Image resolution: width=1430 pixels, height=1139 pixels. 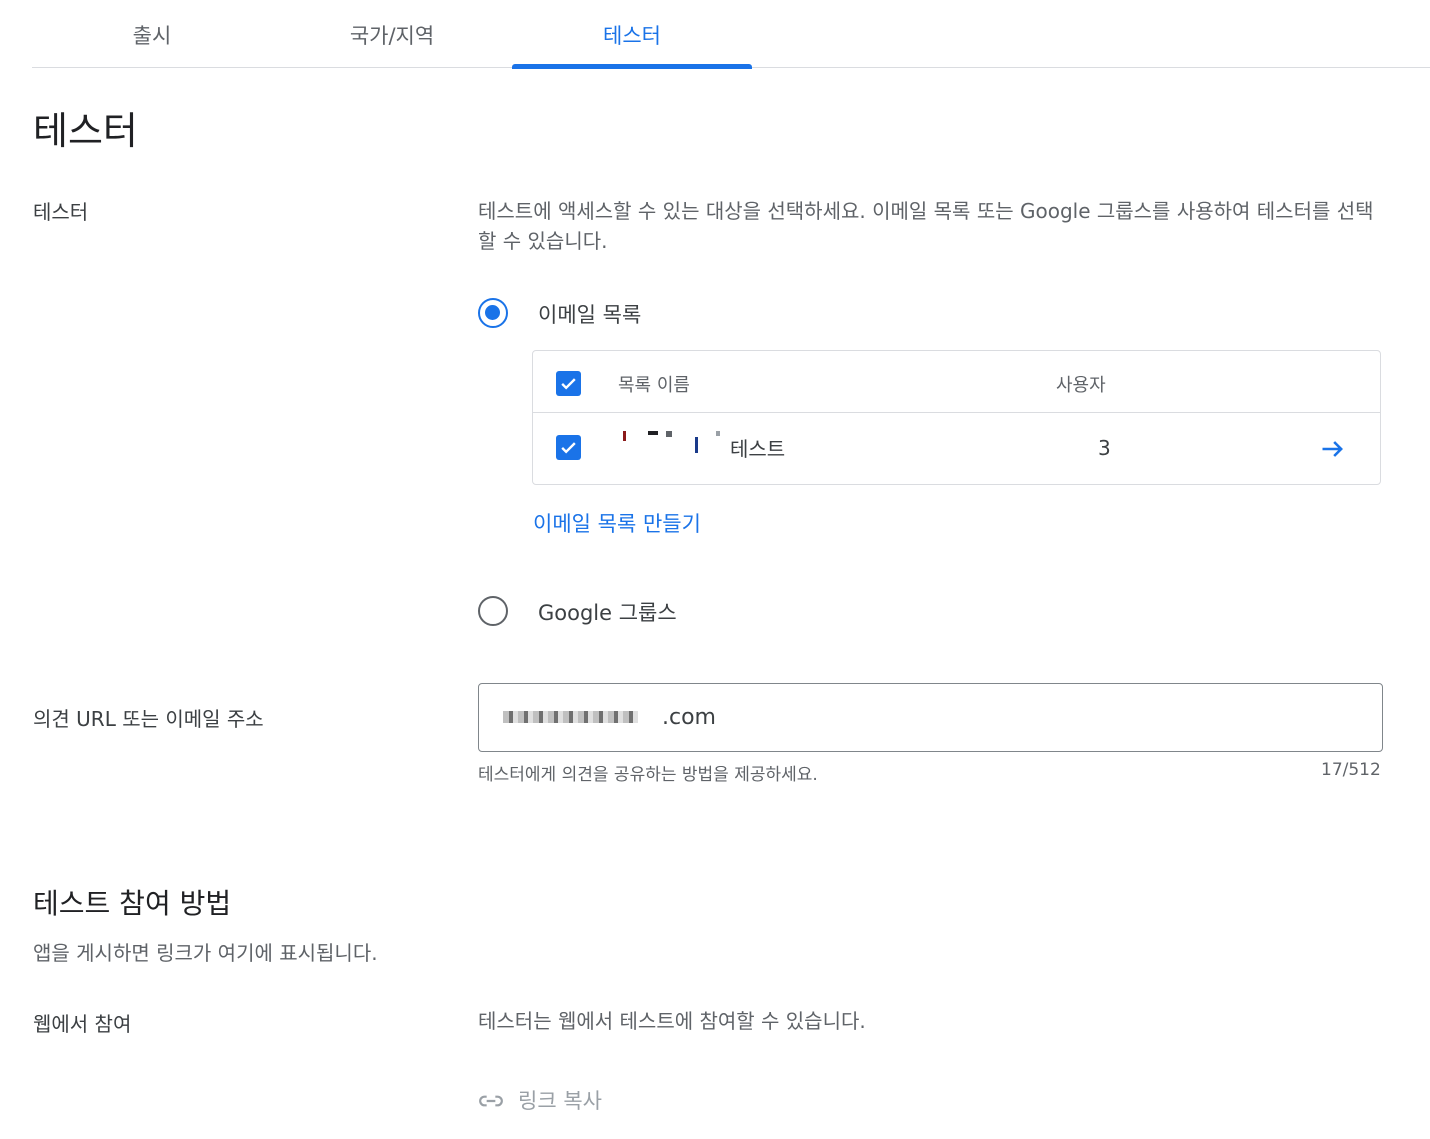 I want to click on copy-link-label: 링크 복사, so click(x=560, y=1101).